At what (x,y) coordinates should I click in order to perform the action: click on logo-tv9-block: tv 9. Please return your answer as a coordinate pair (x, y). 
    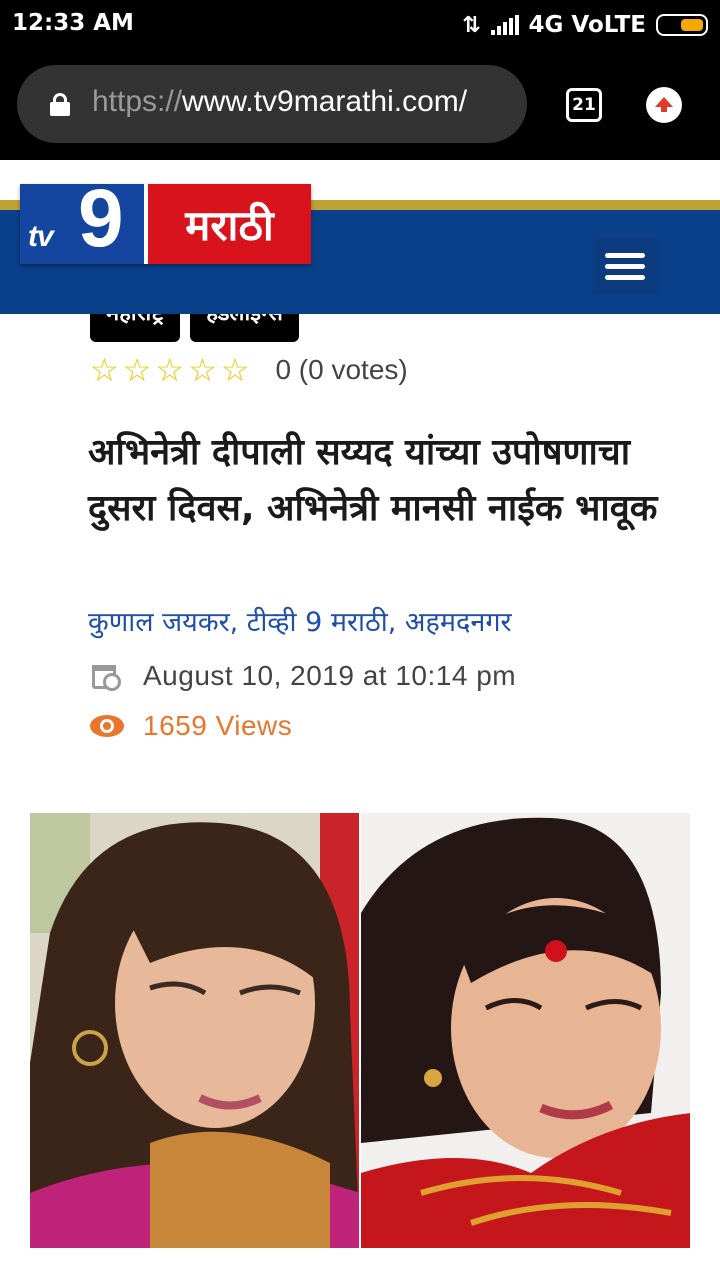
    Looking at the image, I should click on (82, 224).